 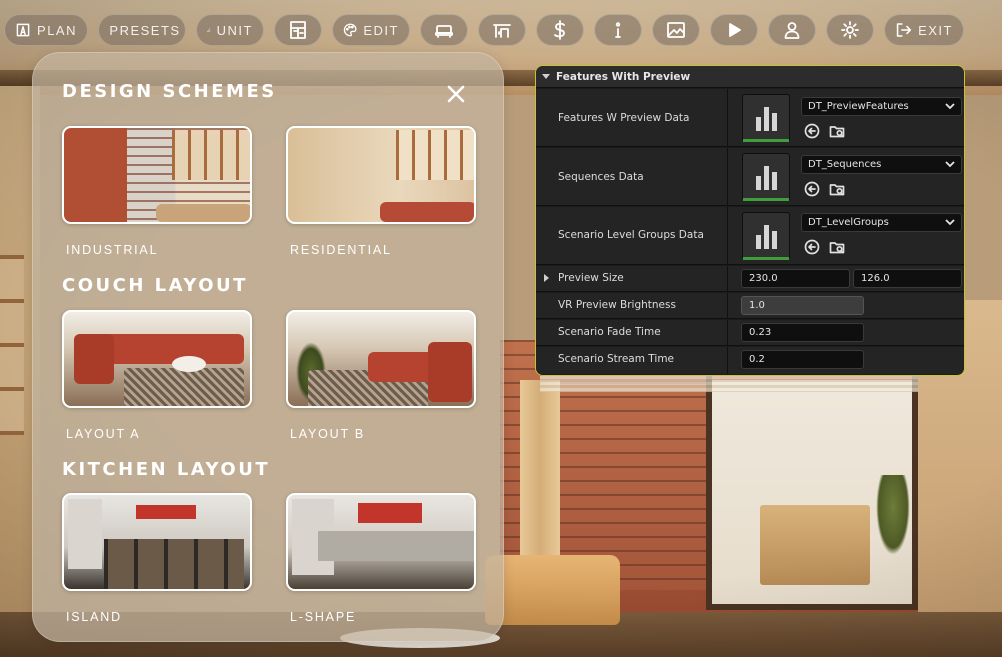 I want to click on asset-picker-combo: DT_Sequences, so click(x=881, y=164).